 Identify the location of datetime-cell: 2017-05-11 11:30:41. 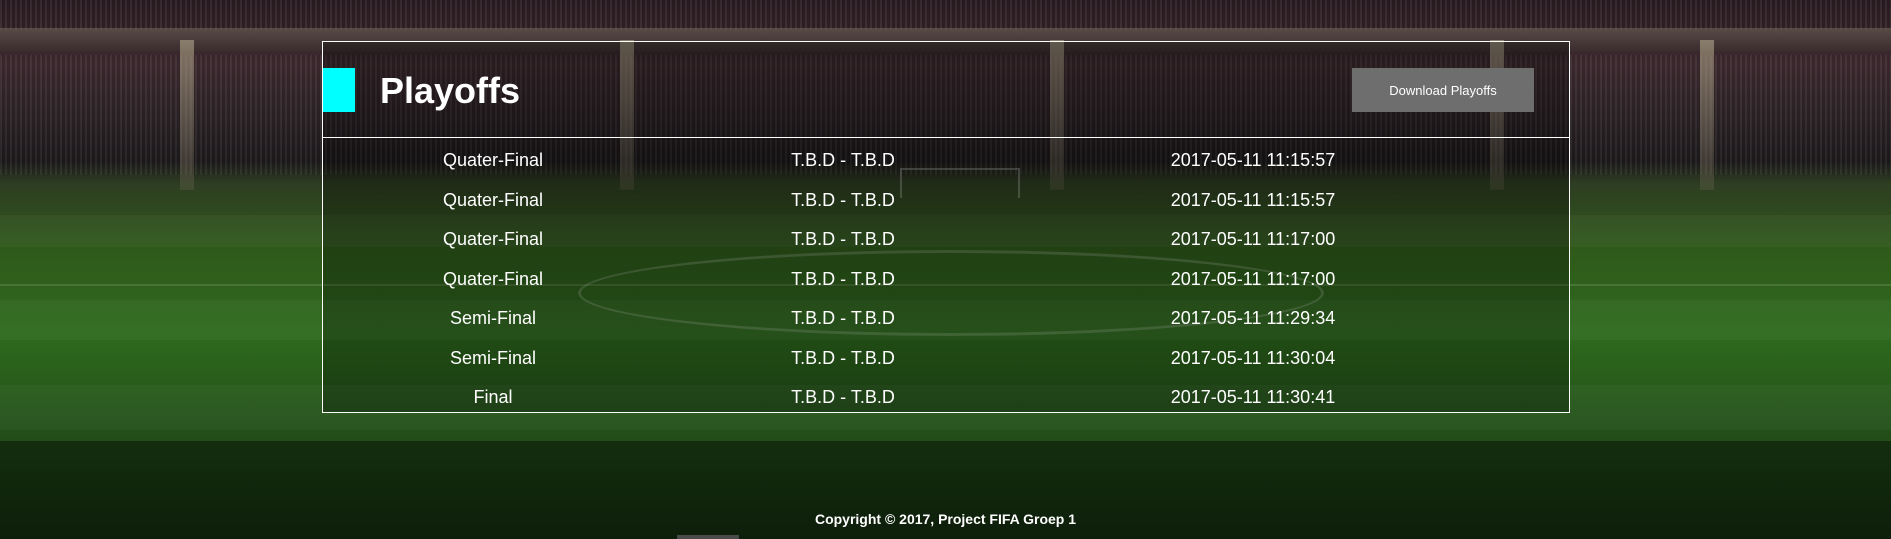
(1253, 397).